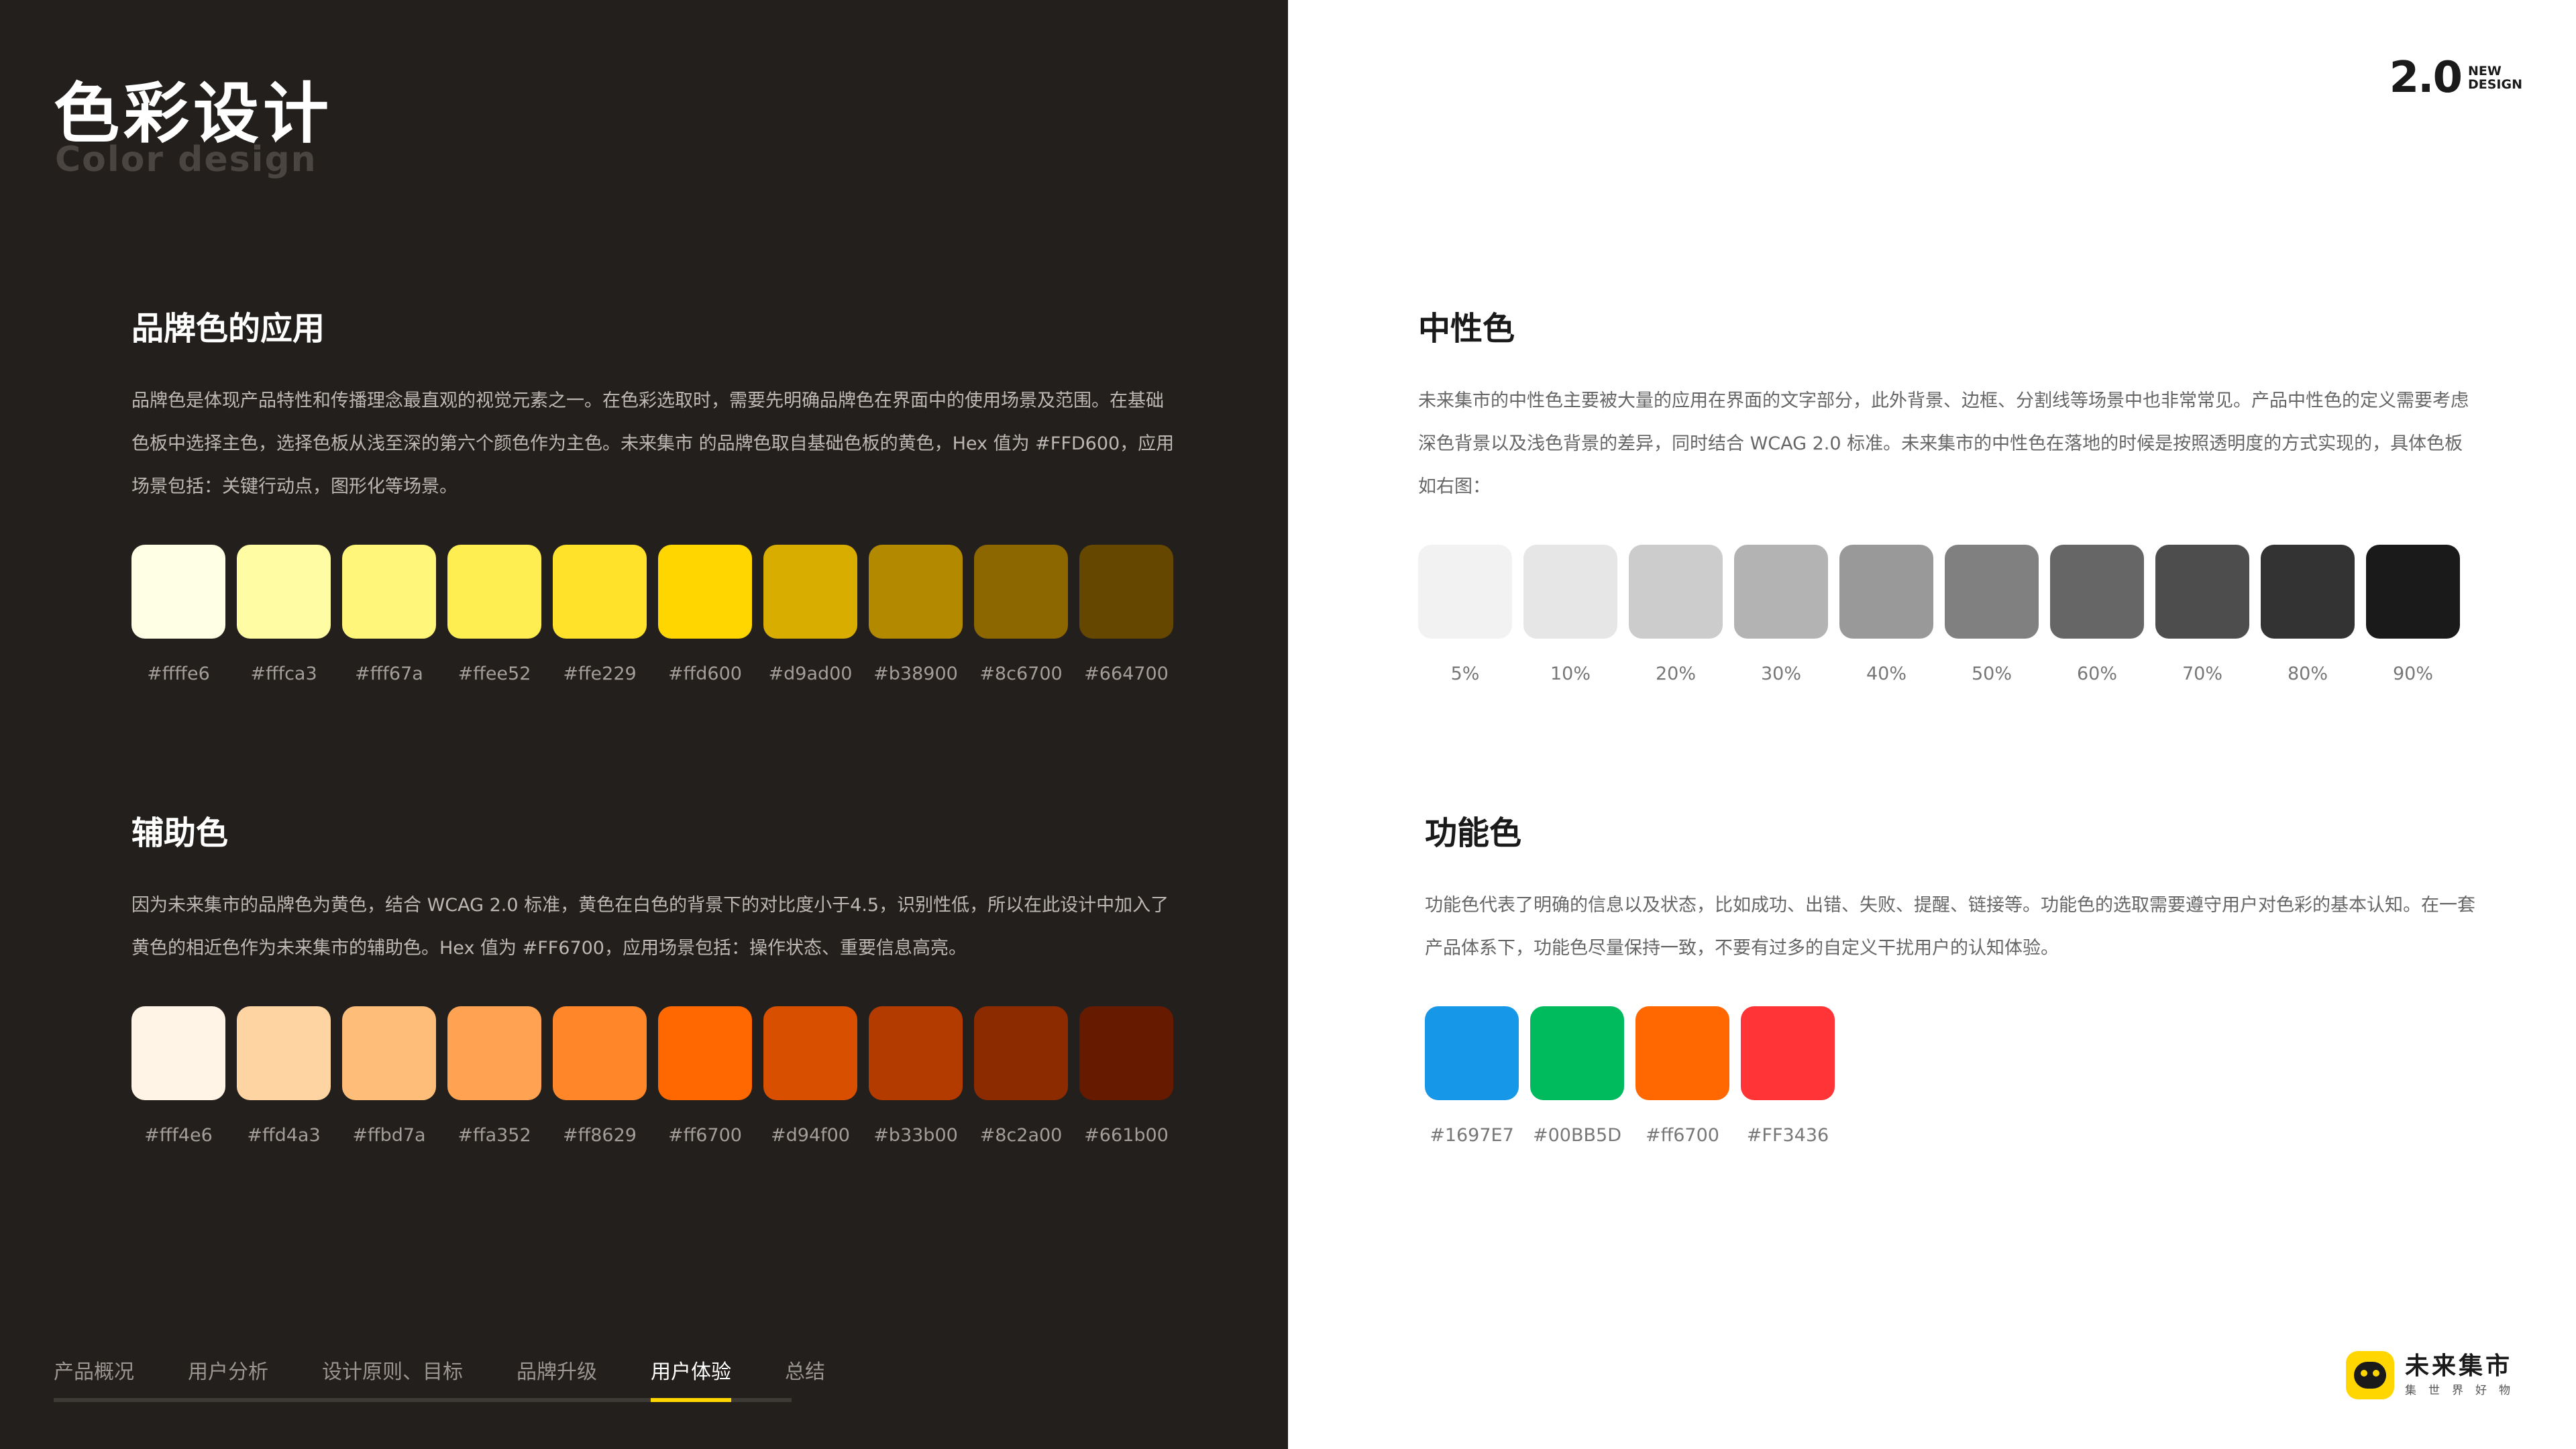 The width and height of the screenshot is (2576, 1449). What do you see at coordinates (1781, 615) in the screenshot?
I see `swatch-item: 30%` at bounding box center [1781, 615].